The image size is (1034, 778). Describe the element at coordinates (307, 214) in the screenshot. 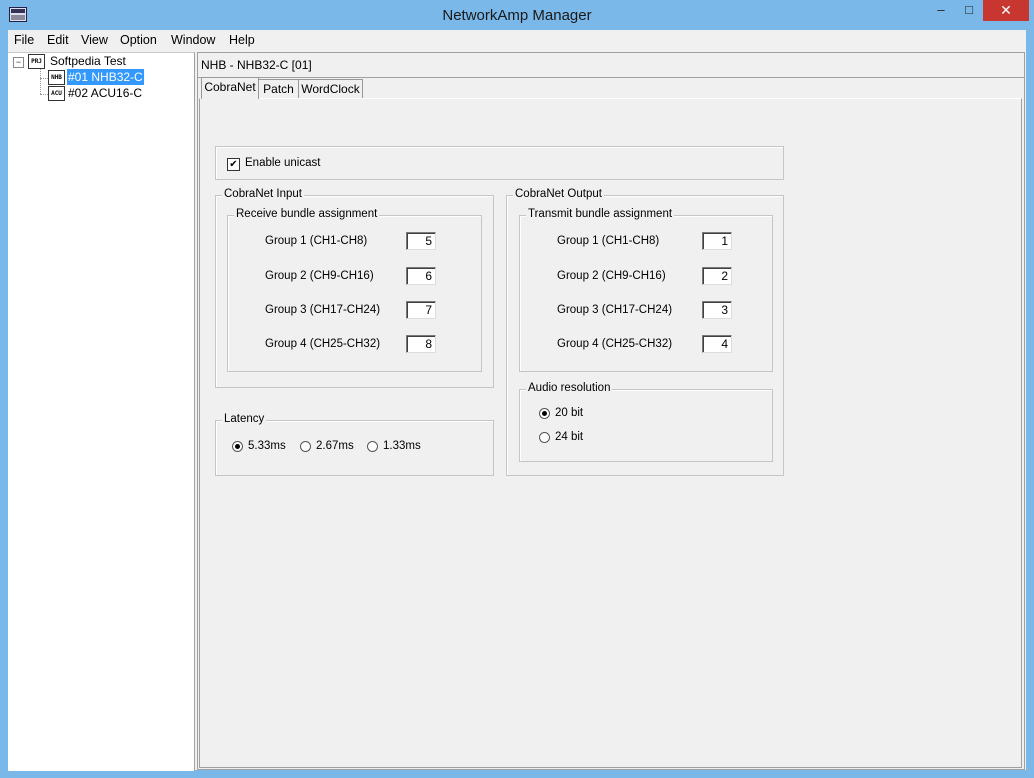

I see `receive-bundle-title: Receive bundle assignment` at that location.